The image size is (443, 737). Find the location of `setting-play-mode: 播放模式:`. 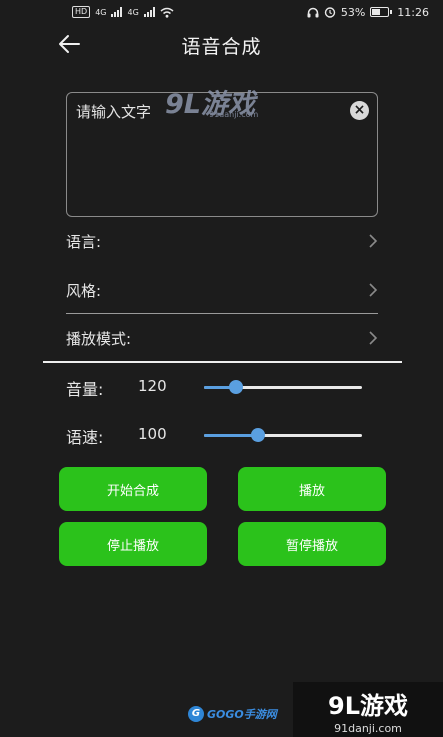

setting-play-mode: 播放模式: is located at coordinates (222, 338).